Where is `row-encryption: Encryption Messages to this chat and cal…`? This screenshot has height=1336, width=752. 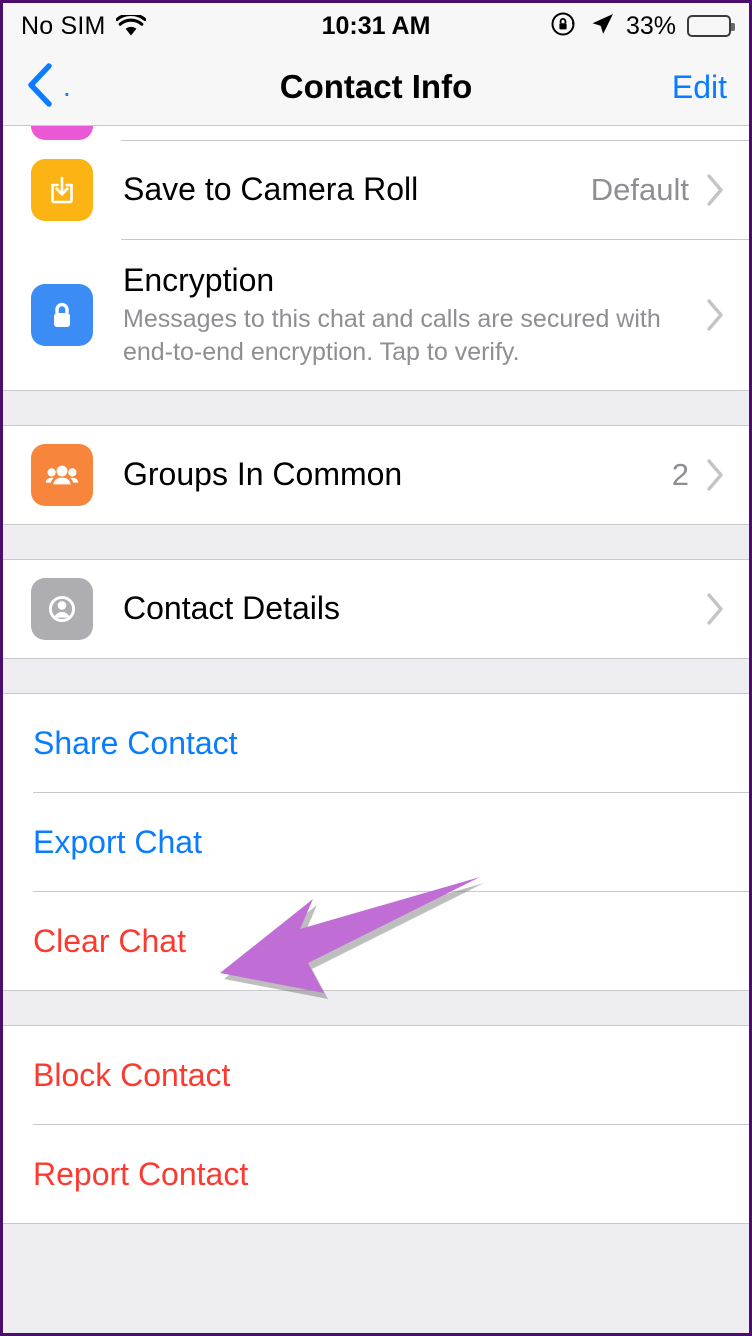 row-encryption: Encryption Messages to this chat and cal… is located at coordinates (376, 315).